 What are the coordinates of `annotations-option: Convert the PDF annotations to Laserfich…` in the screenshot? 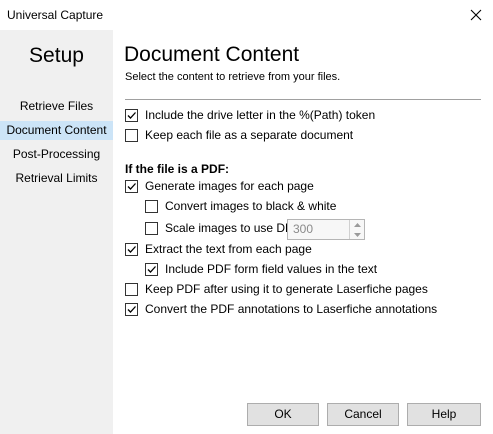 It's located at (281, 309).